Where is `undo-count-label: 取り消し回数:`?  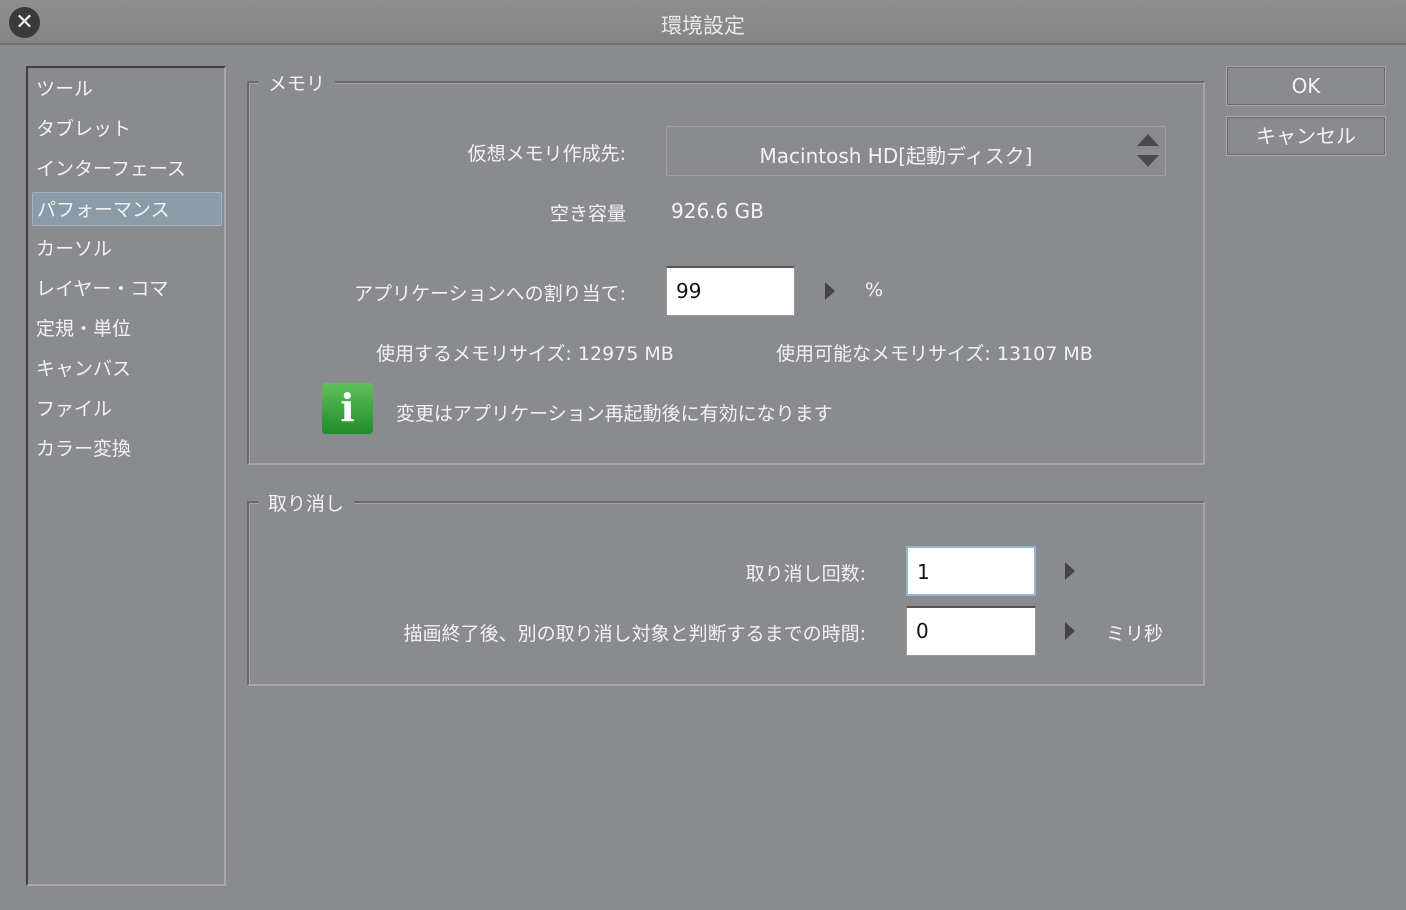 undo-count-label: 取り消し回数: is located at coordinates (805, 574).